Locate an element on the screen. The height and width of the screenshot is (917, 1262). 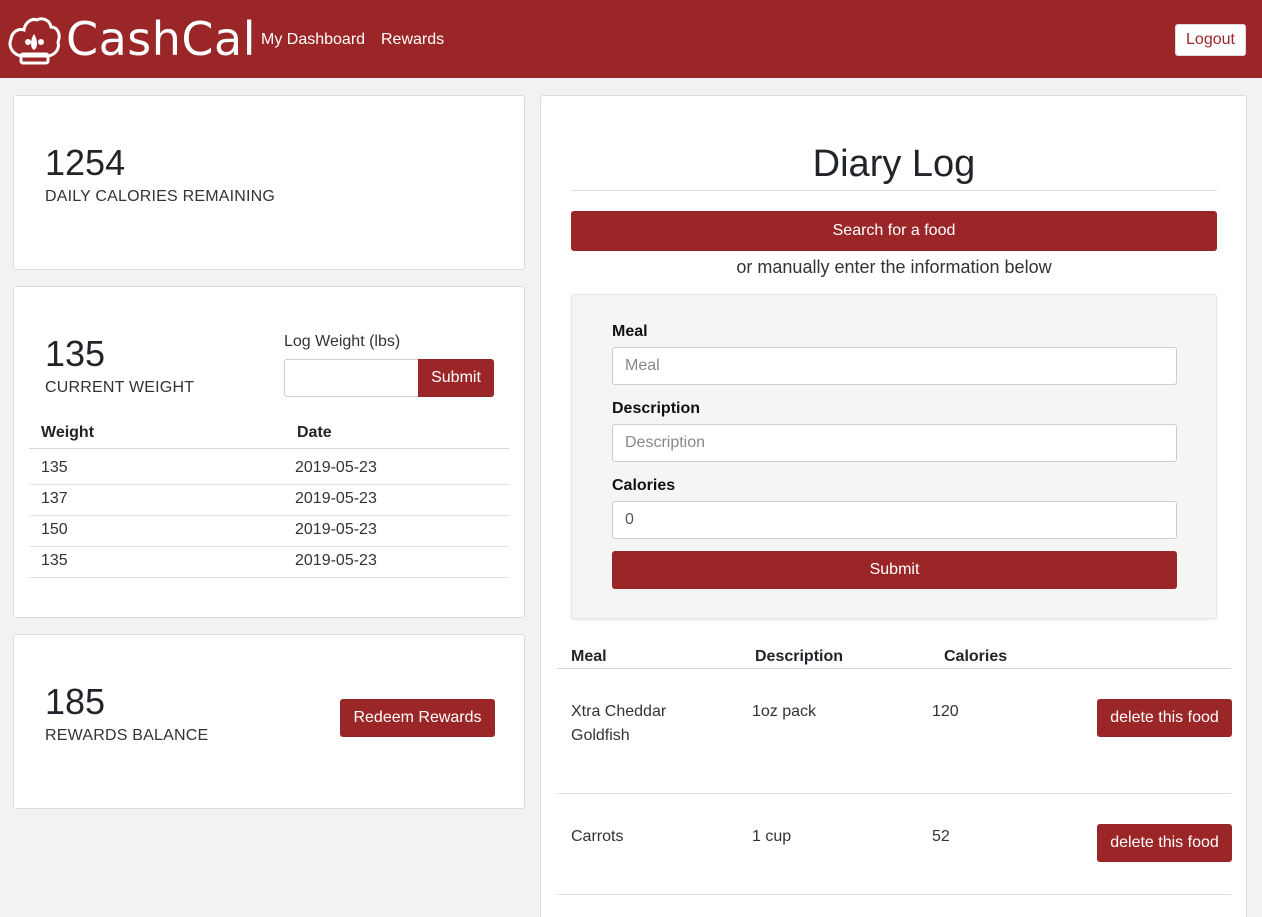
brand-name: CashCal is located at coordinates (161, 39).